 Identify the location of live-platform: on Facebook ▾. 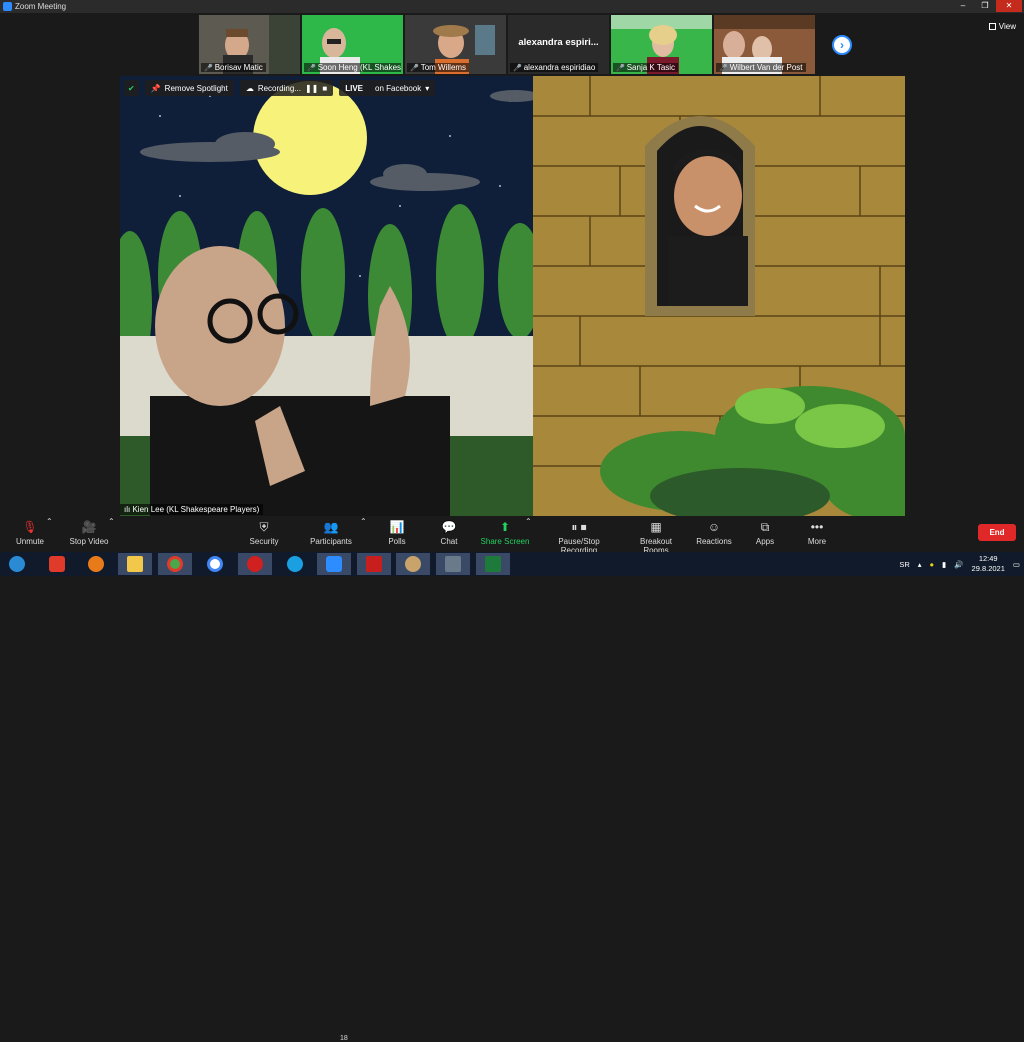
(402, 88).